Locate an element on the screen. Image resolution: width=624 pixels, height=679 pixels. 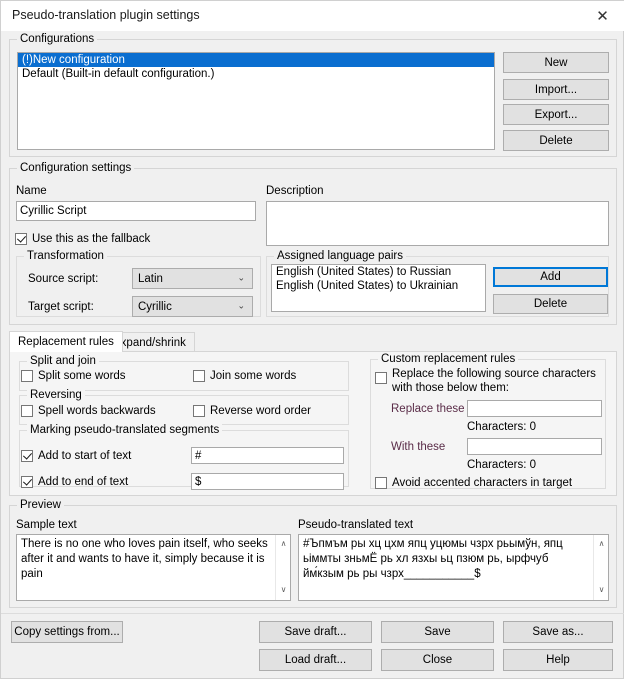
source-script-label: Source script: is located at coordinates (63, 279).